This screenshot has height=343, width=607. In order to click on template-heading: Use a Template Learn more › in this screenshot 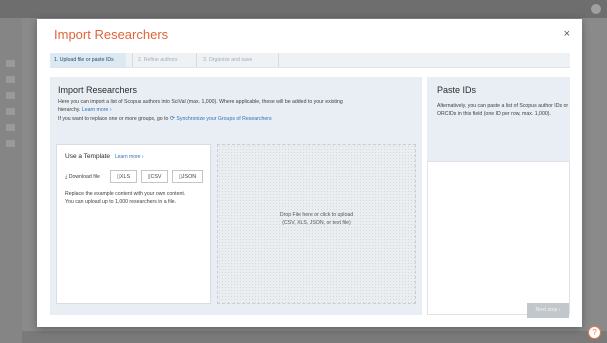, I will do `click(104, 156)`.